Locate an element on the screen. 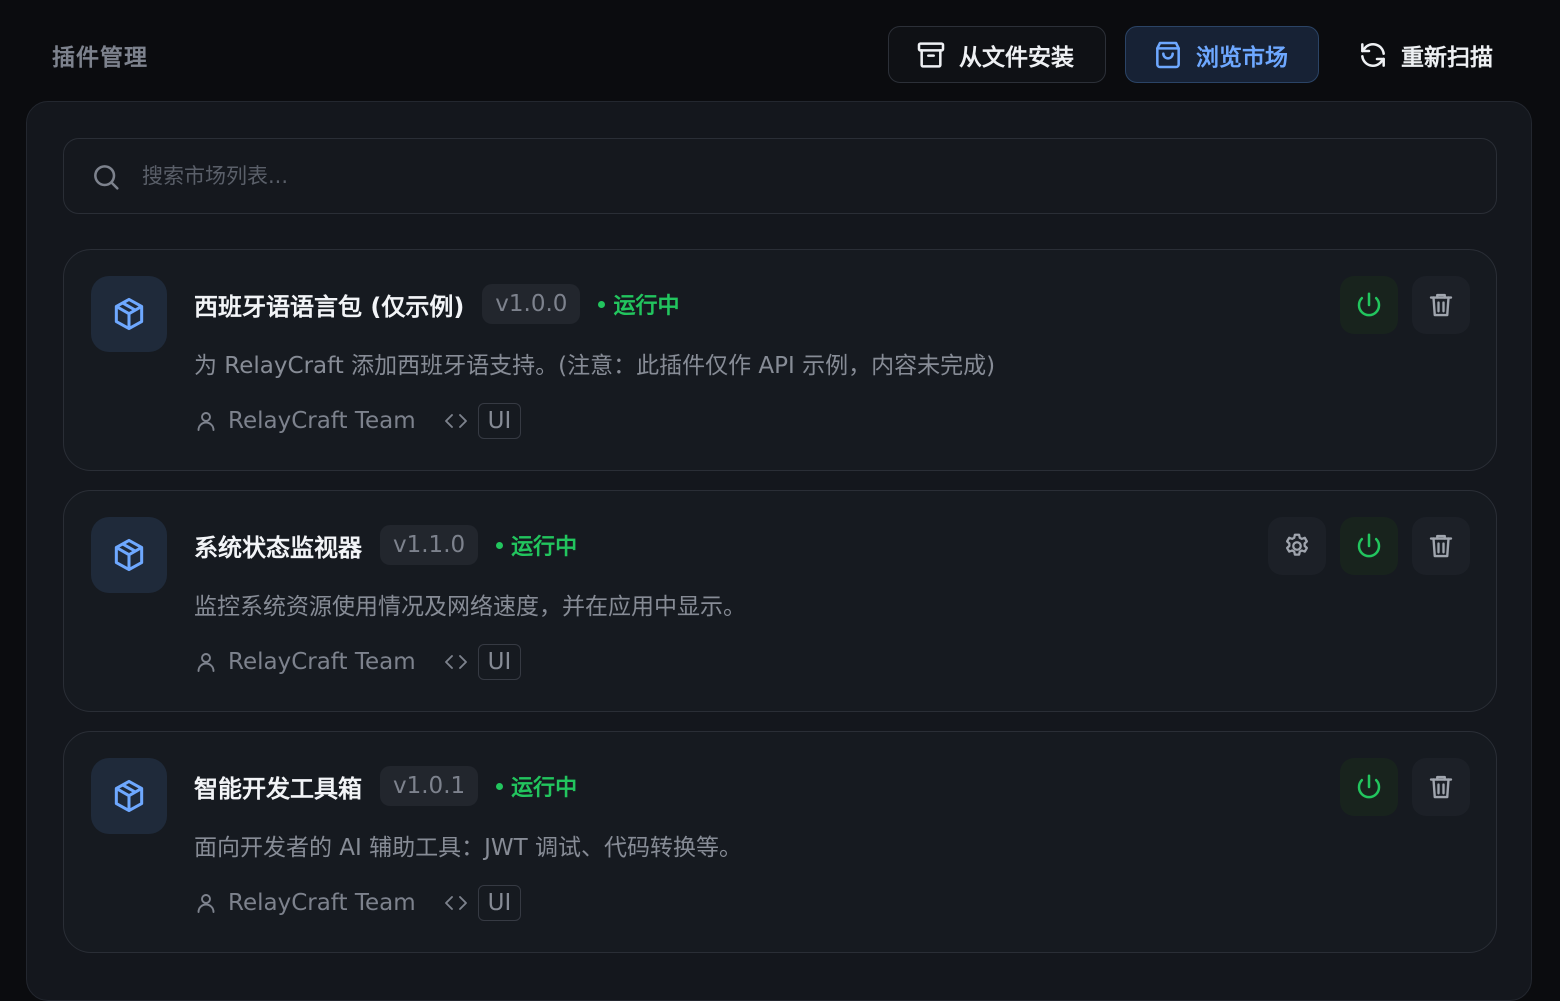  plugin-settings-button is located at coordinates (1297, 546).